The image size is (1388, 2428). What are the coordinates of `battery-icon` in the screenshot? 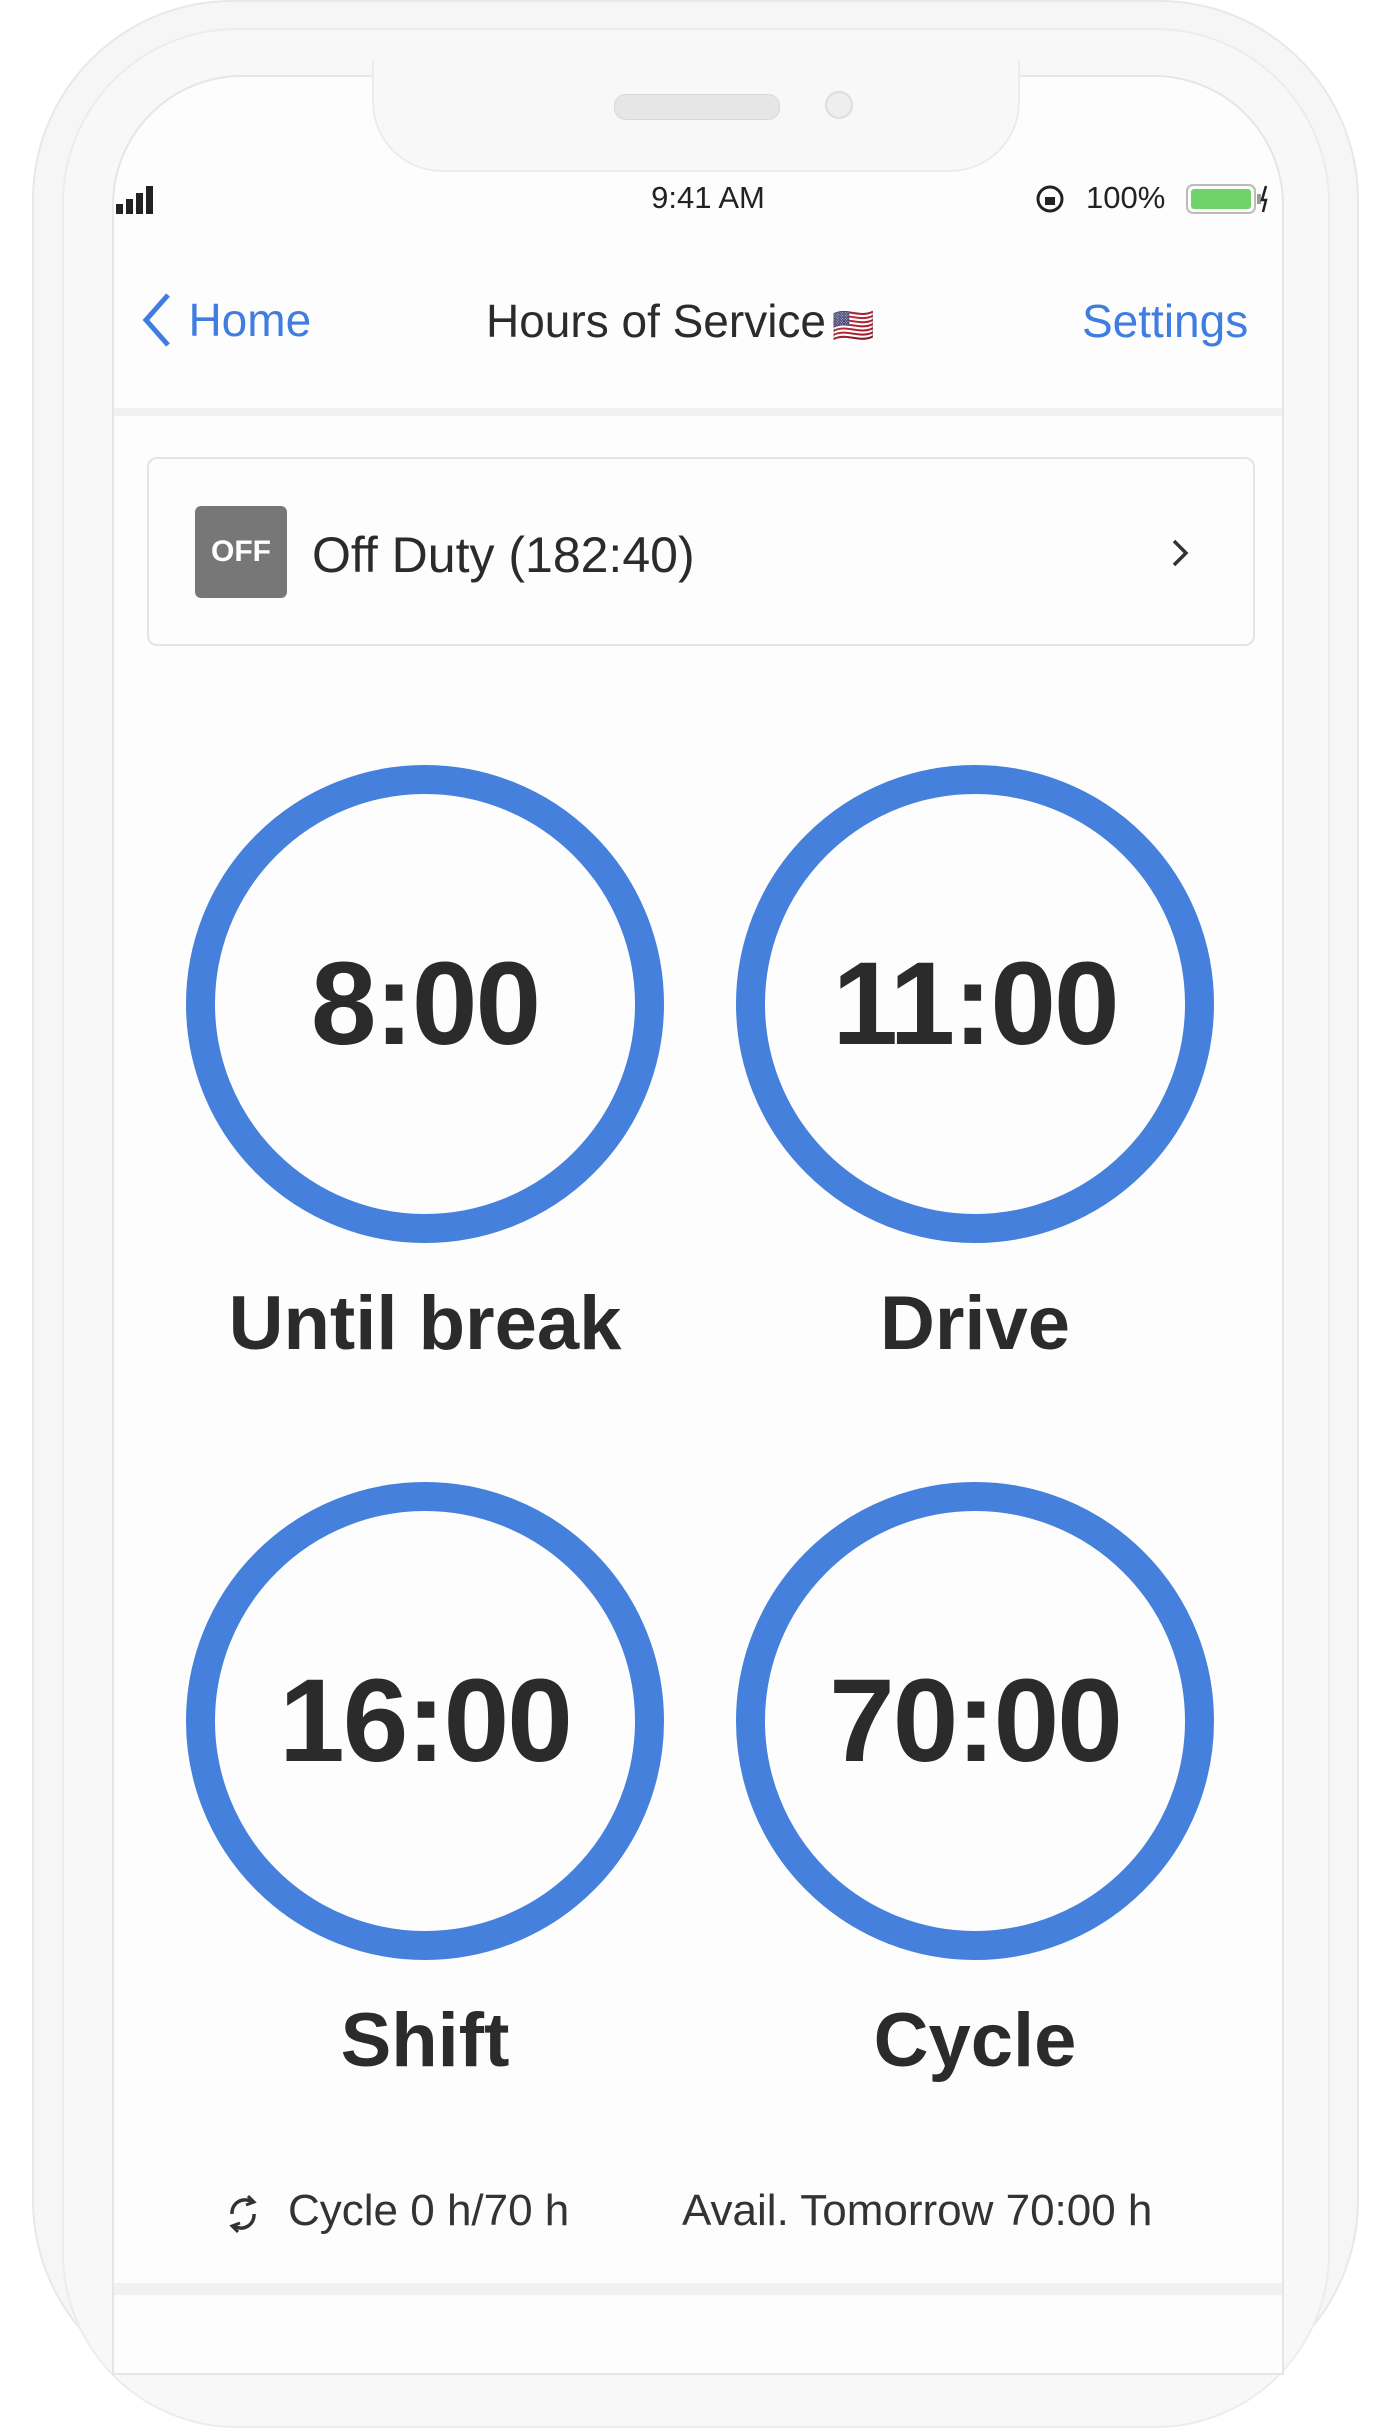 It's located at (1227, 199).